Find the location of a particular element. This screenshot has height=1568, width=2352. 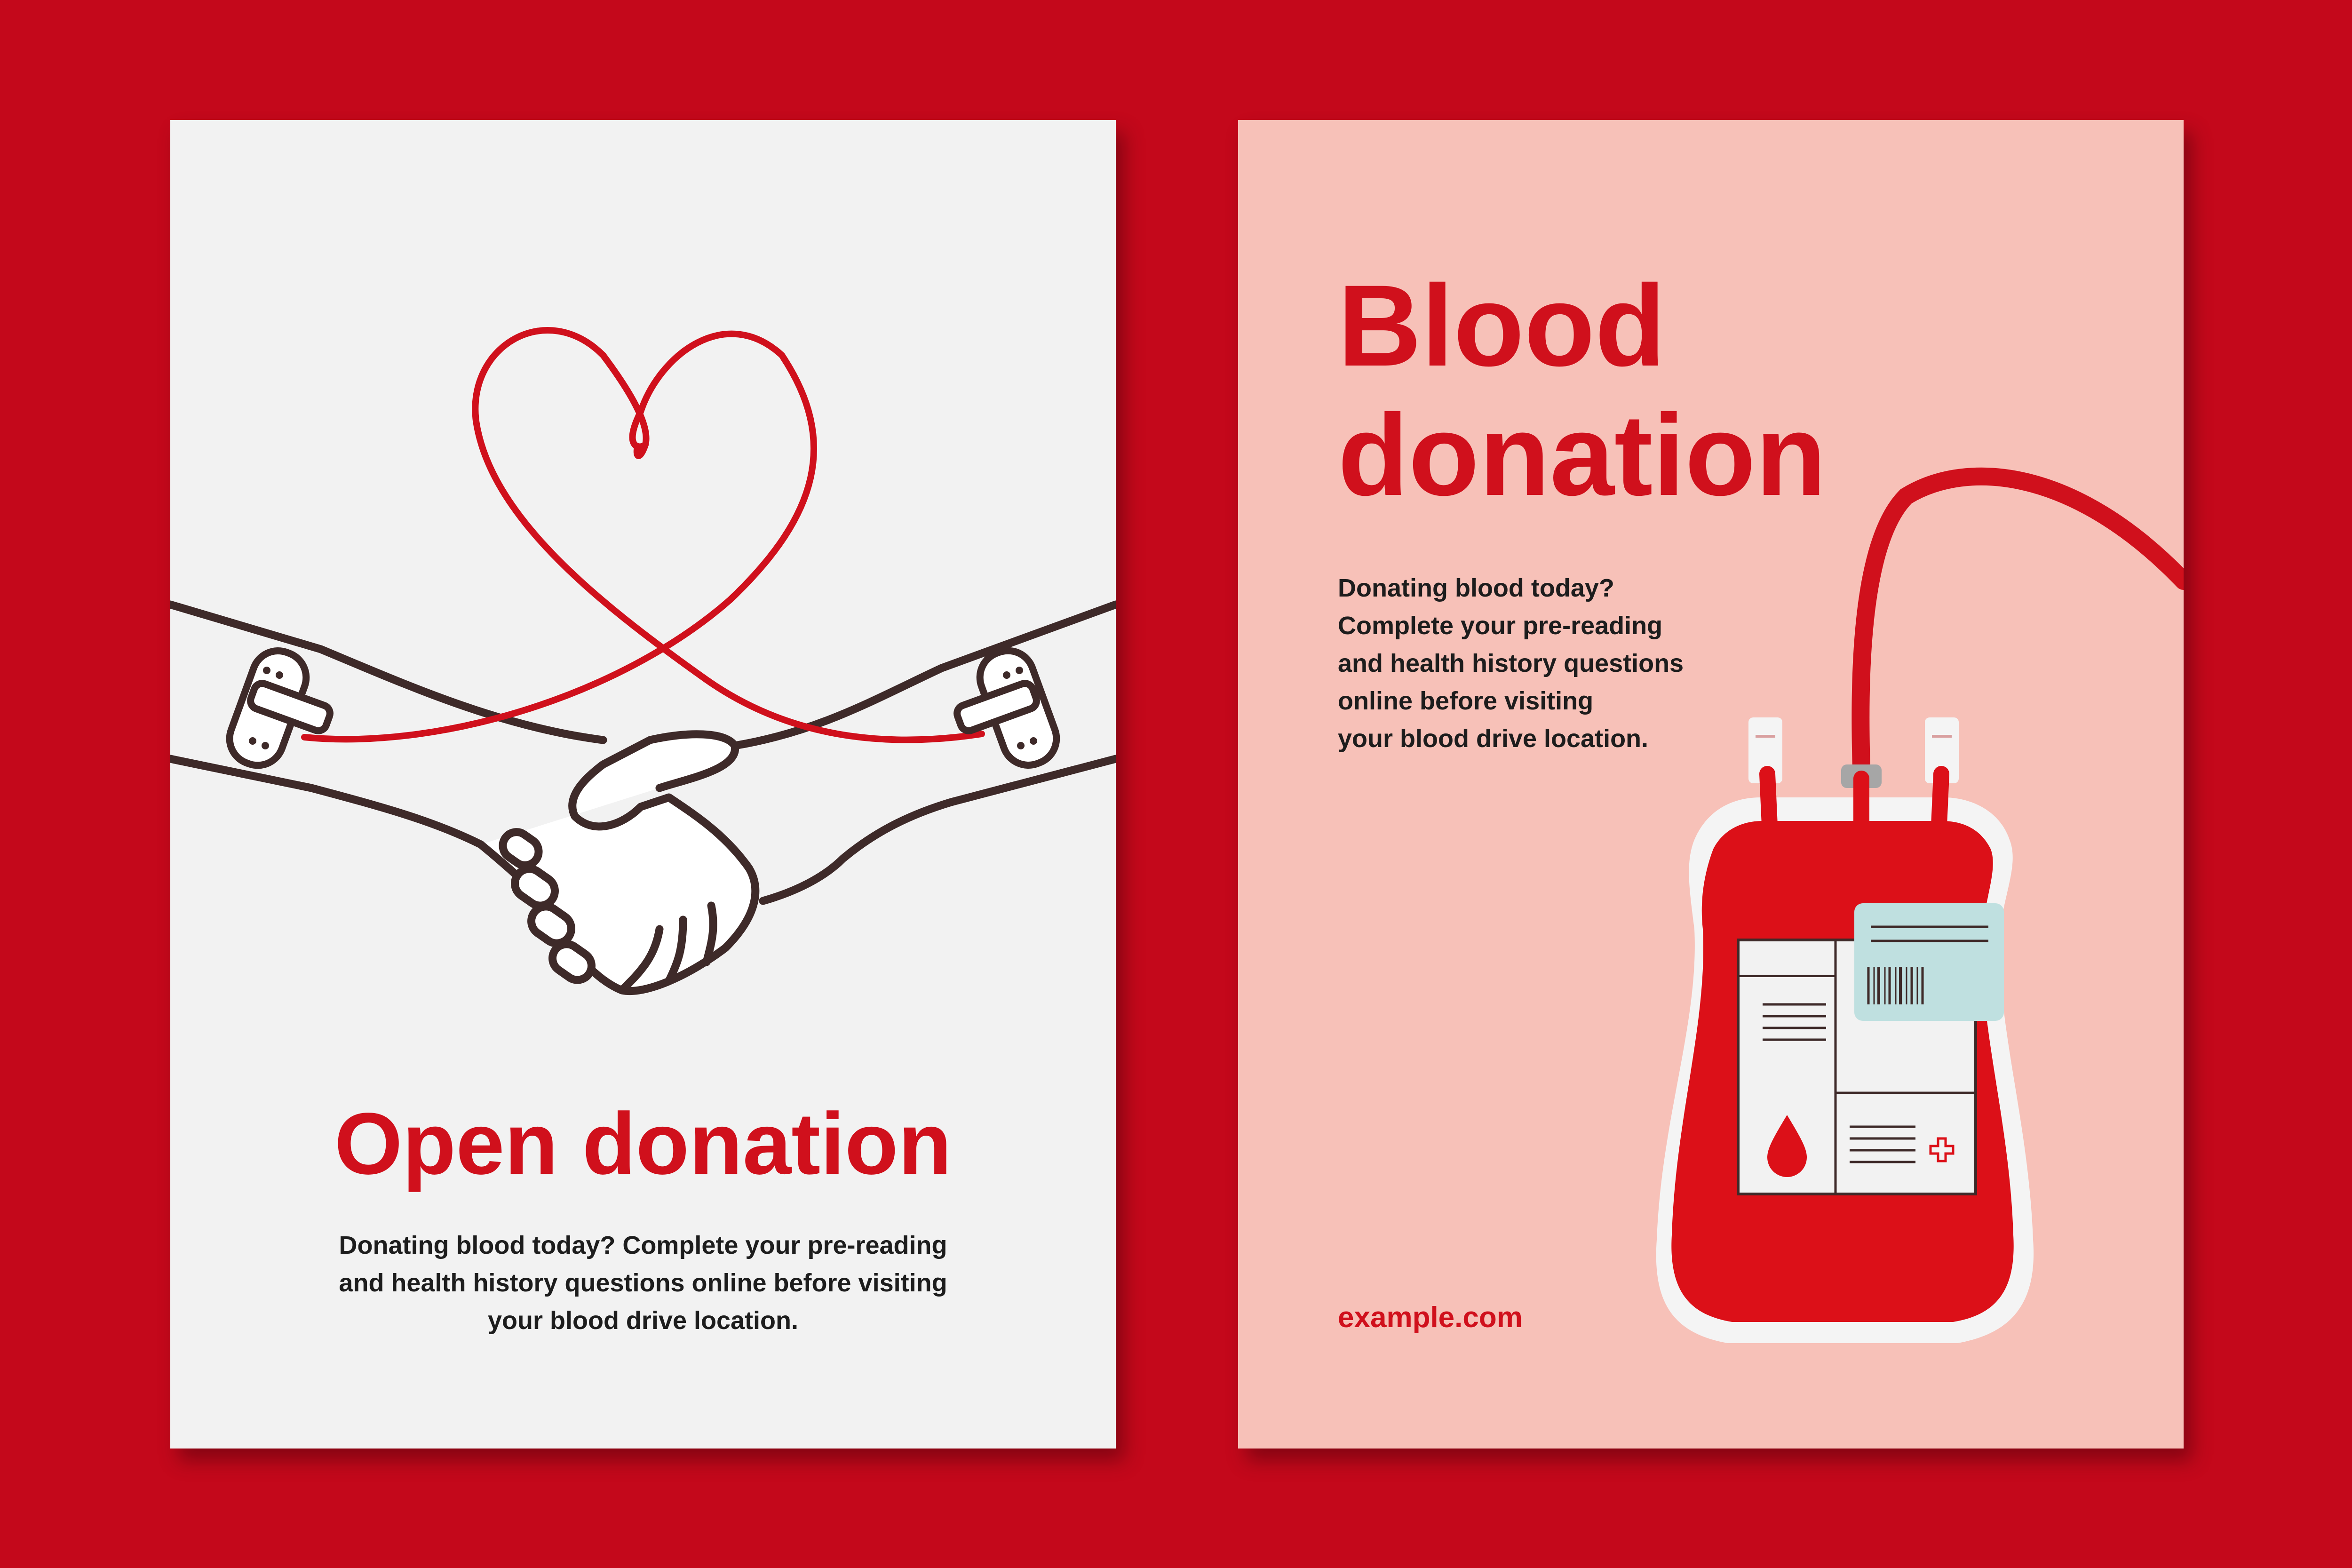

body-line: Complete your pre-reading is located at coordinates (1500, 626).